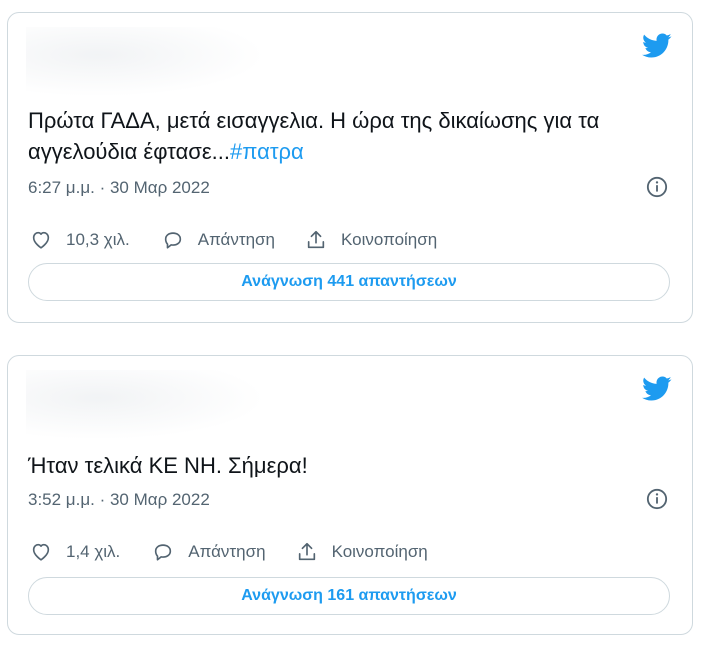  Describe the element at coordinates (349, 596) in the screenshot. I see `read-replies-button: Ανάγνωση 161 απαντήσεων` at that location.